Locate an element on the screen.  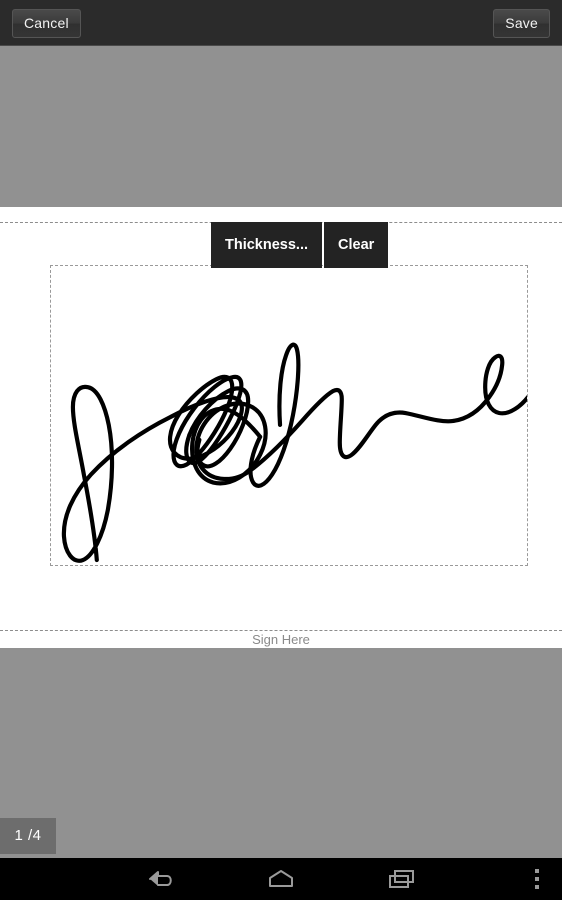
nav-back-button is located at coordinates (161, 879).